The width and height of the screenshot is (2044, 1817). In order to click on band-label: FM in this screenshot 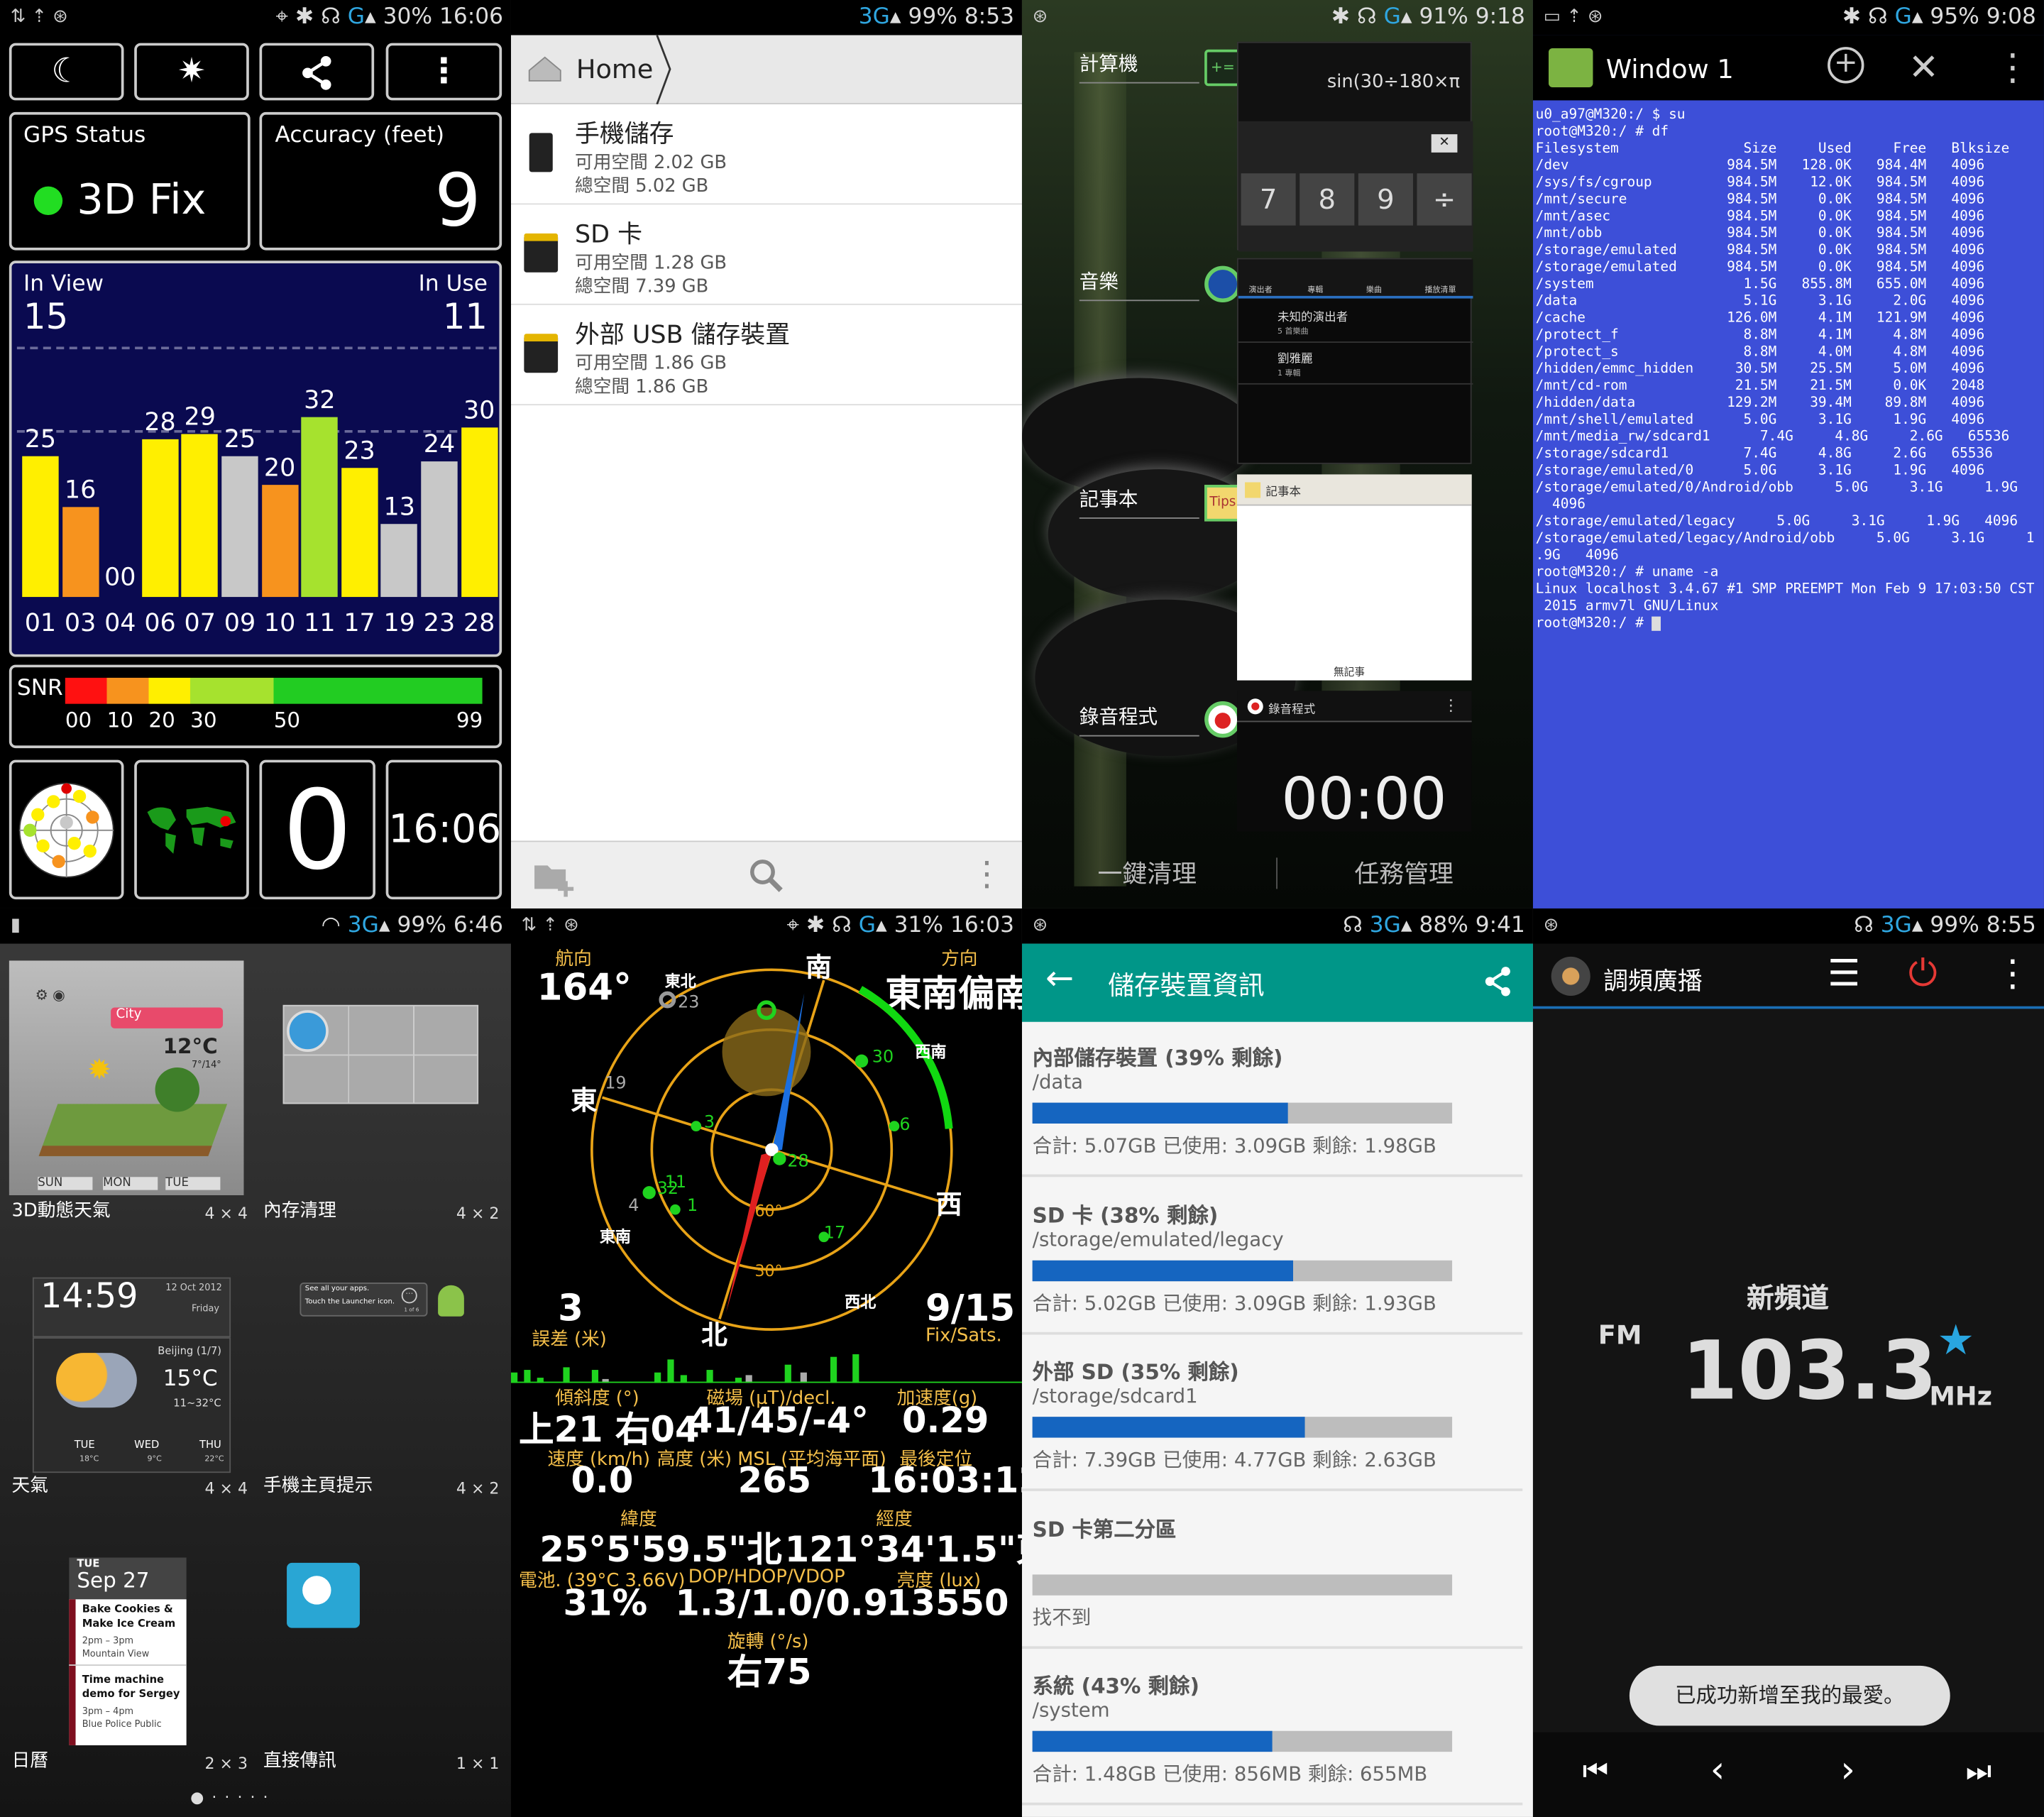, I will do `click(1620, 1335)`.